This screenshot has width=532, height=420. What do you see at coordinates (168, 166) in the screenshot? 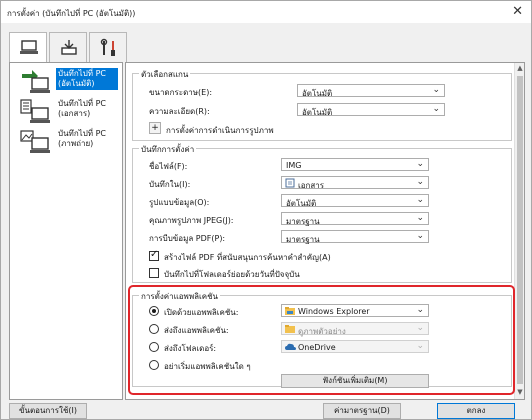
I see `file-name-label: ชื่อไฟล์(F):` at bounding box center [168, 166].